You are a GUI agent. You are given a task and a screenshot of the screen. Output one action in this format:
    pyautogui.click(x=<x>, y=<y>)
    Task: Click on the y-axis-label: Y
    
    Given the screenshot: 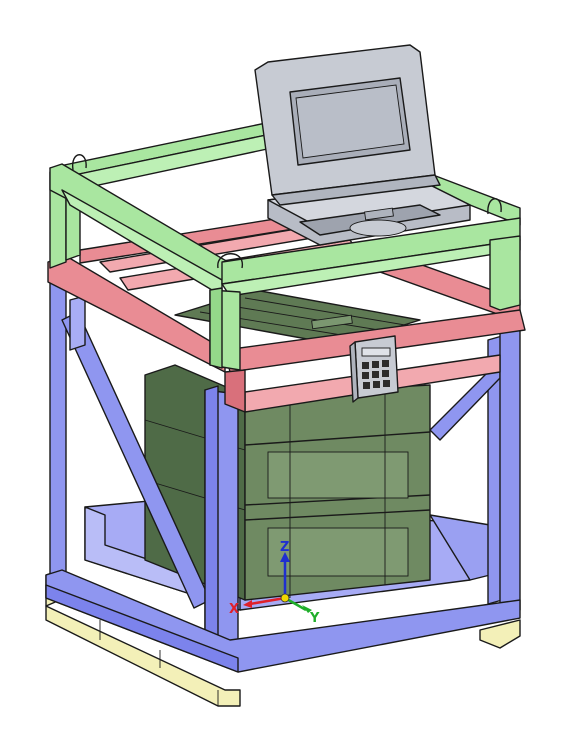 What is the action you would take?
    pyautogui.click(x=314, y=618)
    